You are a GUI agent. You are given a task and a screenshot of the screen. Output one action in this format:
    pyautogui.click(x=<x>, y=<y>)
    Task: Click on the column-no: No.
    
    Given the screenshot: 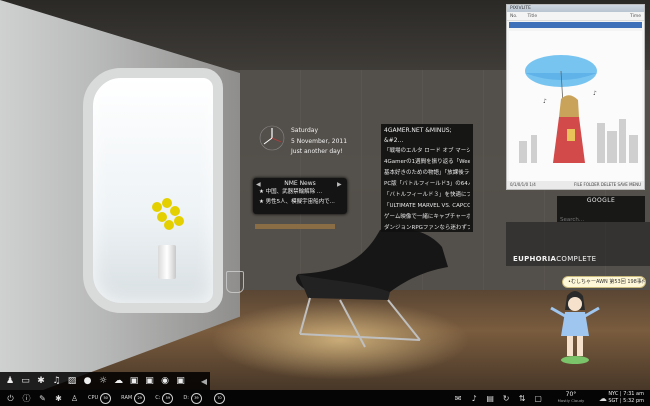 What is the action you would take?
    pyautogui.click(x=513, y=16)
    